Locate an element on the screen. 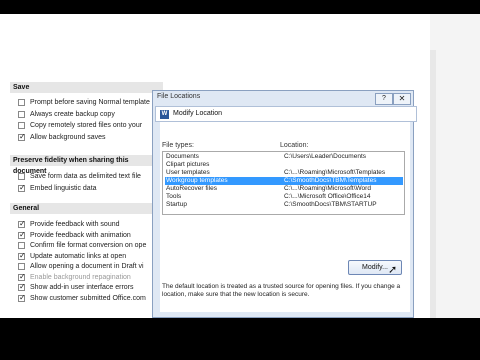 This screenshot has height=360, width=480. options-right-area is located at coordinates (455, 166).